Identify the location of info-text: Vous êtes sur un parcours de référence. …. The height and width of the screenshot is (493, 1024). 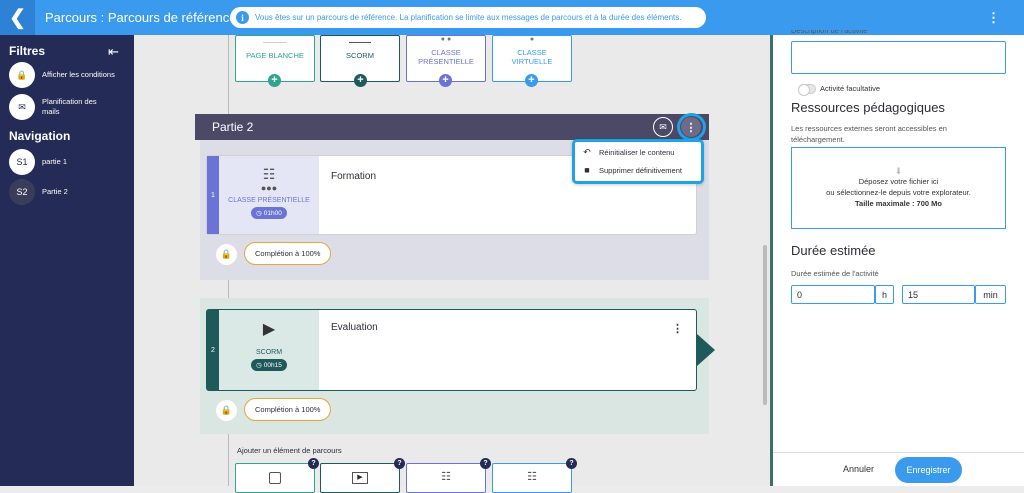
(468, 17).